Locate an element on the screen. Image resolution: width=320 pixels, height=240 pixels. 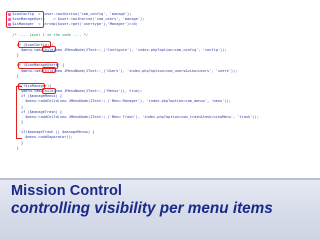
highlight-variable-names is located at coordinates (25, 19).